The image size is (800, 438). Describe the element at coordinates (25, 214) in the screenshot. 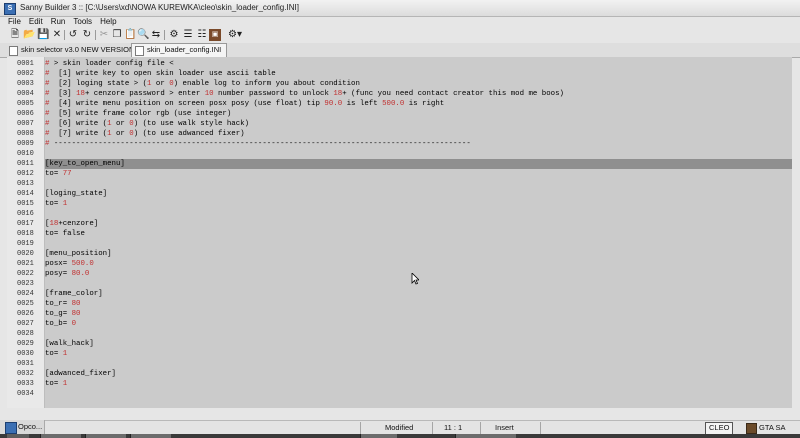

I see `line-number: 0016` at that location.